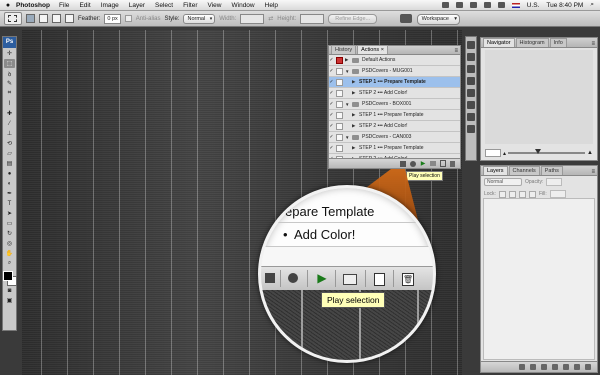 The height and width of the screenshot is (375, 600). What do you see at coordinates (350, 279) in the screenshot?
I see `zoomed-folder-icon` at bounding box center [350, 279].